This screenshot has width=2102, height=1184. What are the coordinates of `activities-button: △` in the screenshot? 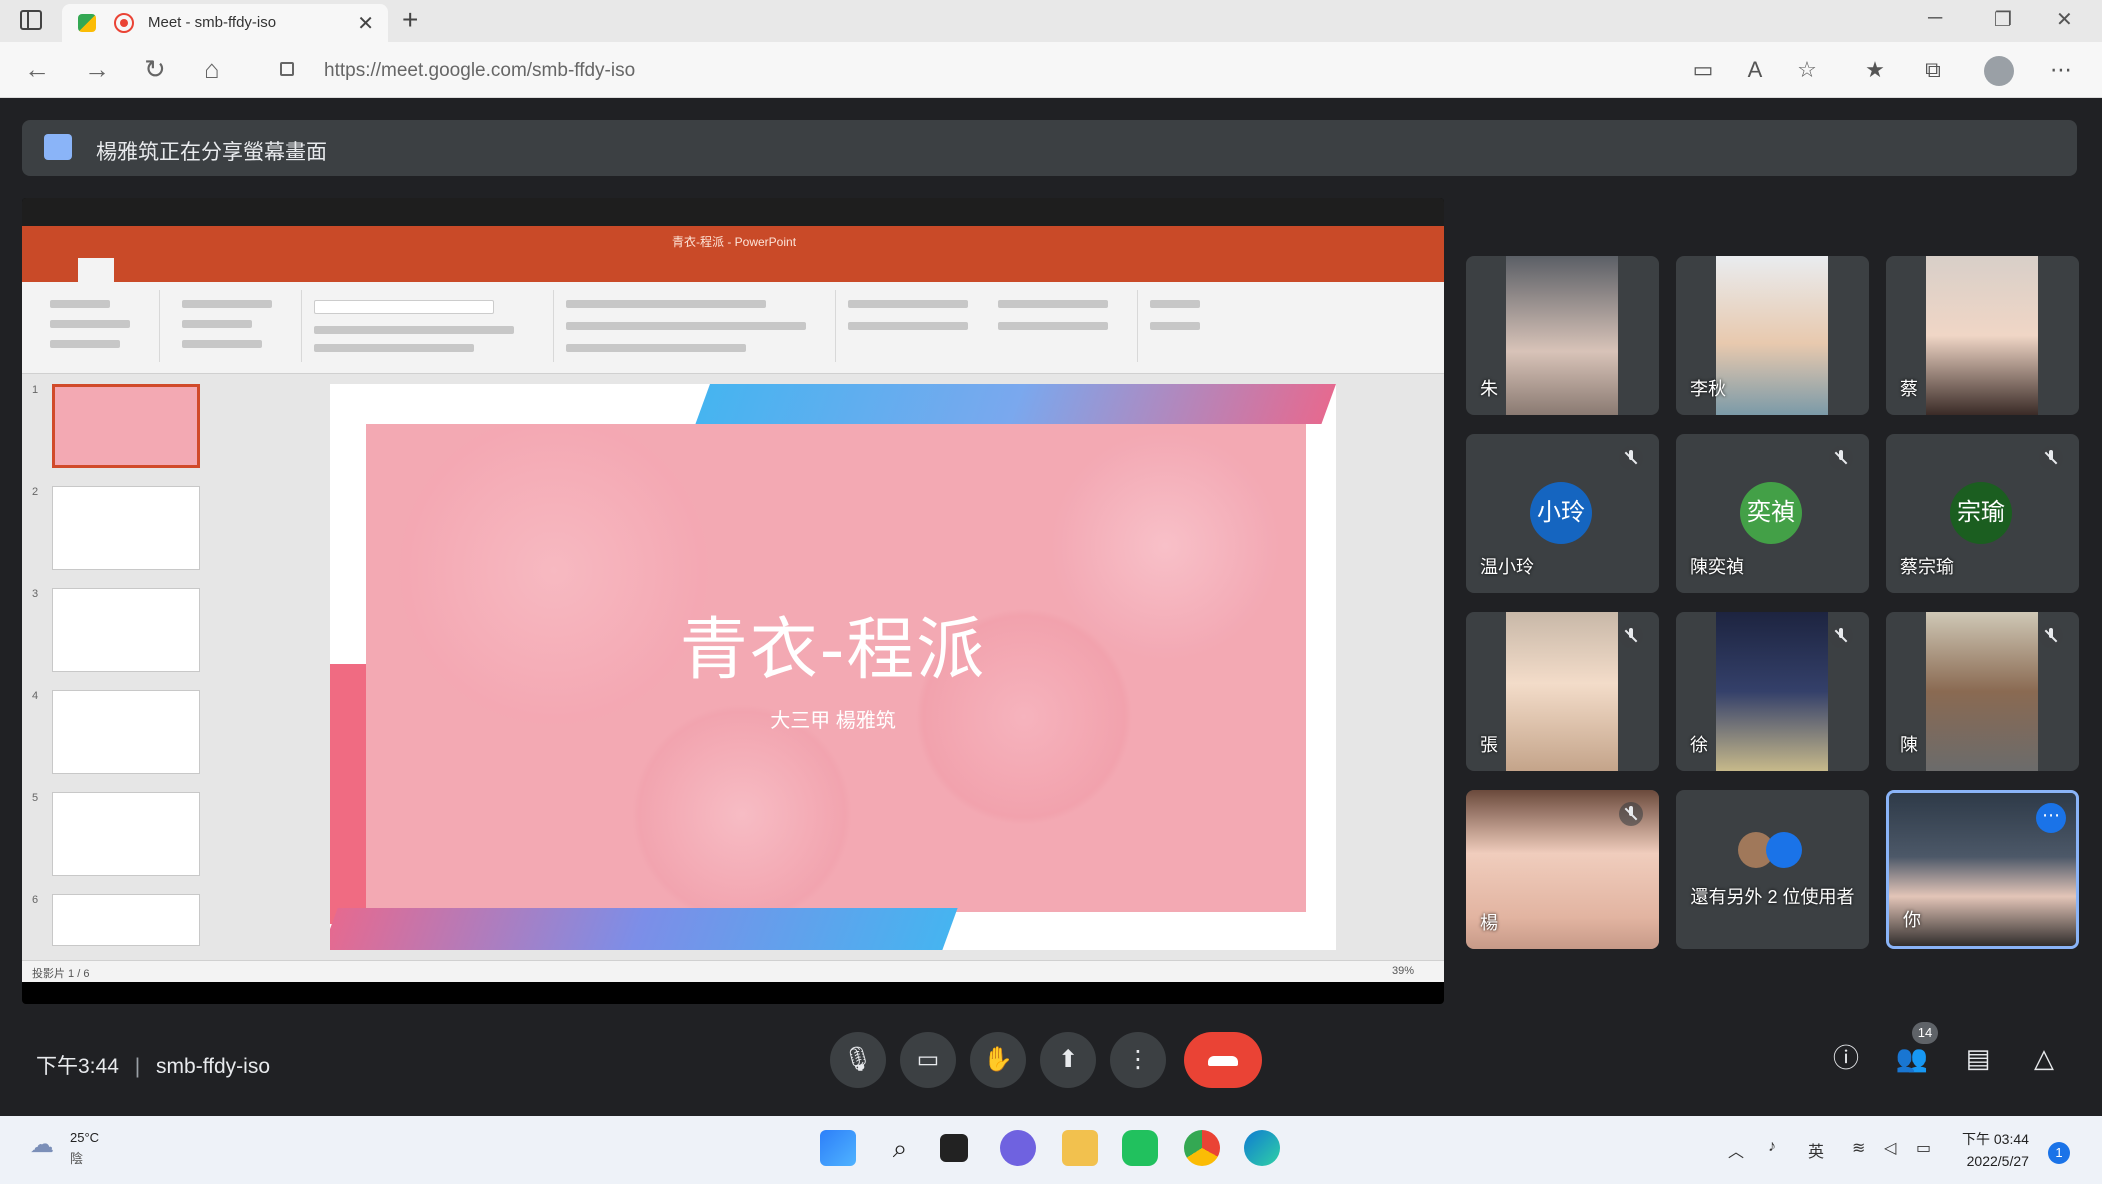 It's located at (2044, 1058).